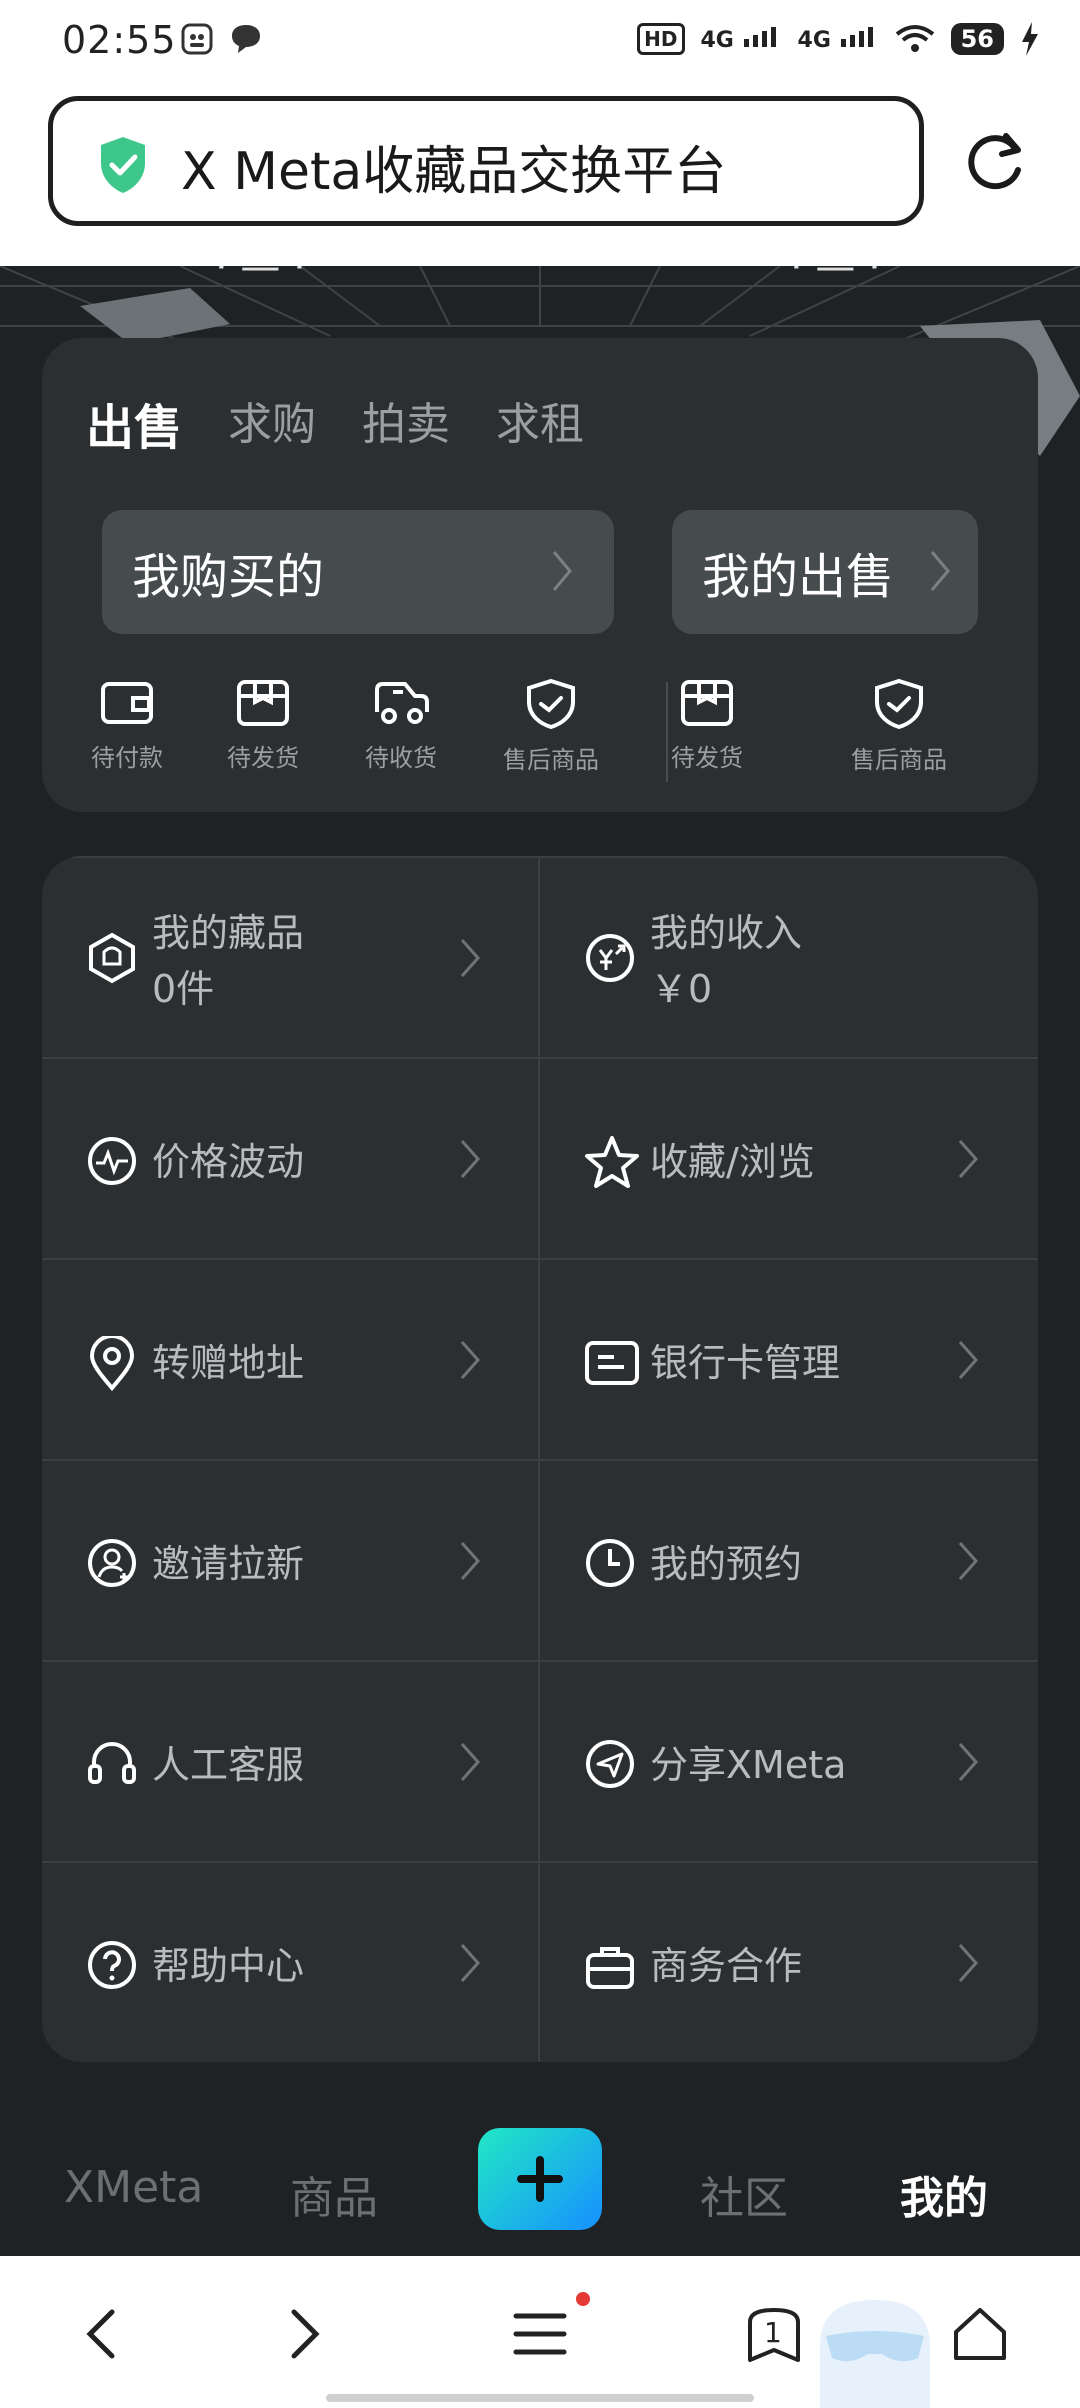  I want to click on browser-address-area: X Meta收藏品交换平台, so click(540, 176).